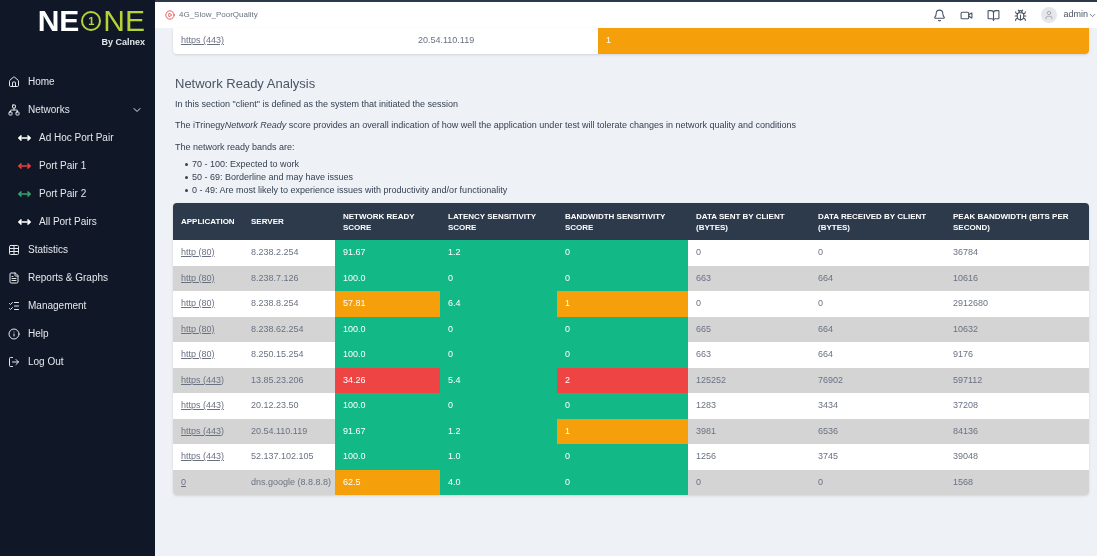 The height and width of the screenshot is (556, 1097). Describe the element at coordinates (183, 482) in the screenshot. I see `link: 0` at that location.